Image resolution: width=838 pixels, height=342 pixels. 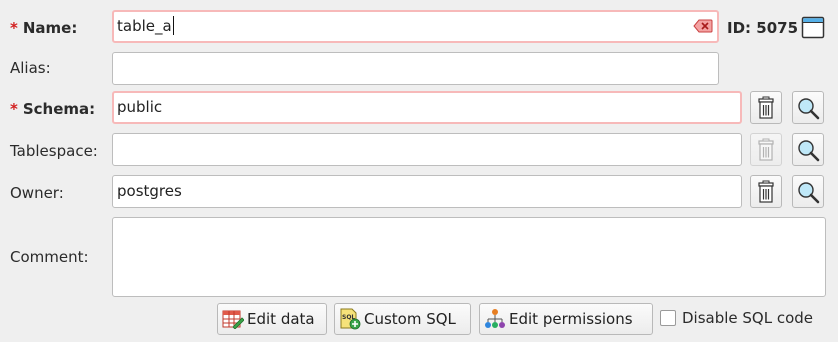 What do you see at coordinates (144, 26) in the screenshot?
I see `name-value: table_a` at bounding box center [144, 26].